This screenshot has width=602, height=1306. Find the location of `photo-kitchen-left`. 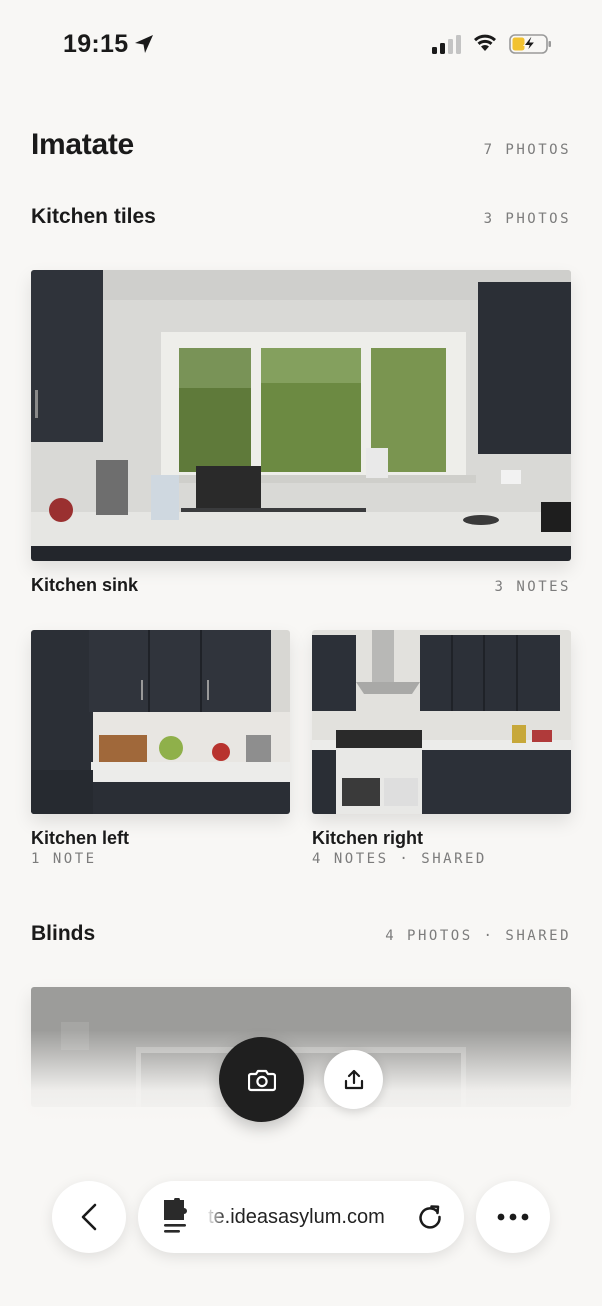

photo-kitchen-left is located at coordinates (160, 722).